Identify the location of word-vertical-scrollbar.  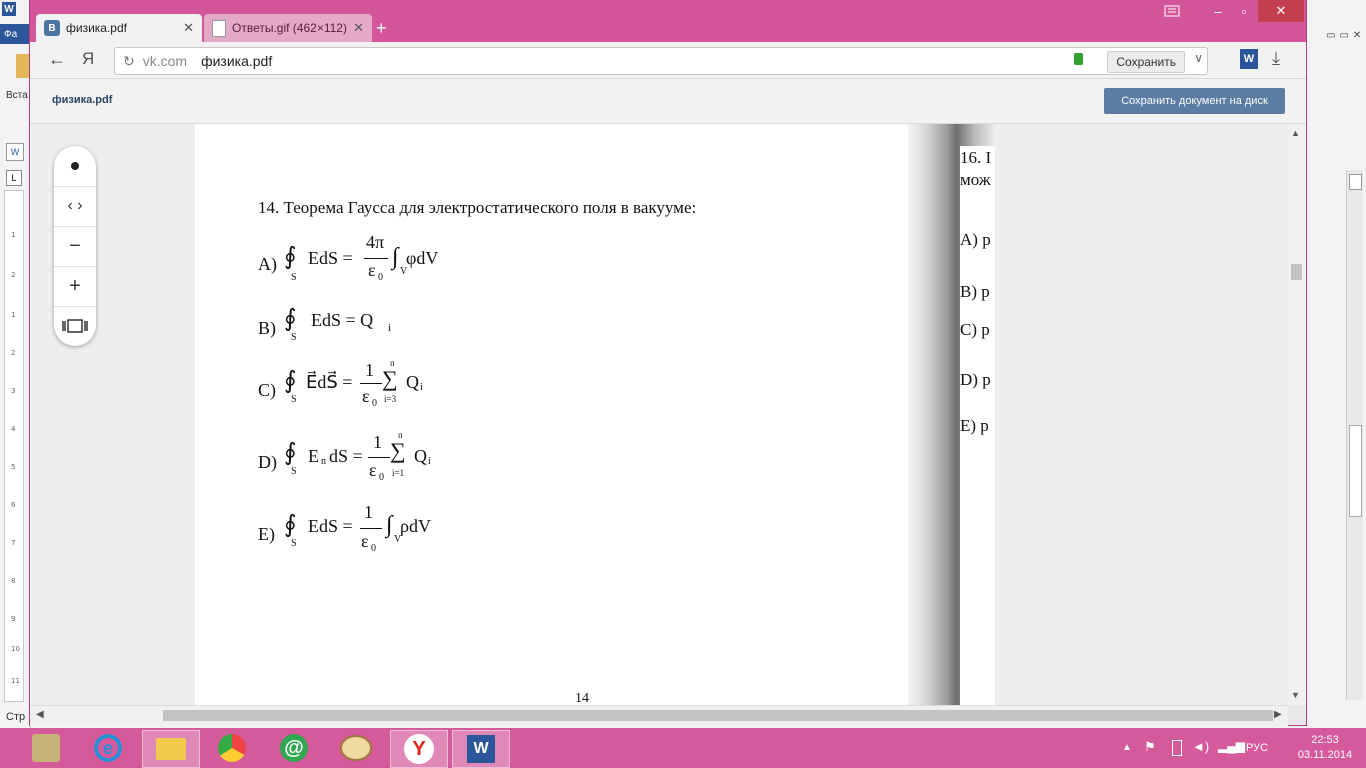
(1354, 435).